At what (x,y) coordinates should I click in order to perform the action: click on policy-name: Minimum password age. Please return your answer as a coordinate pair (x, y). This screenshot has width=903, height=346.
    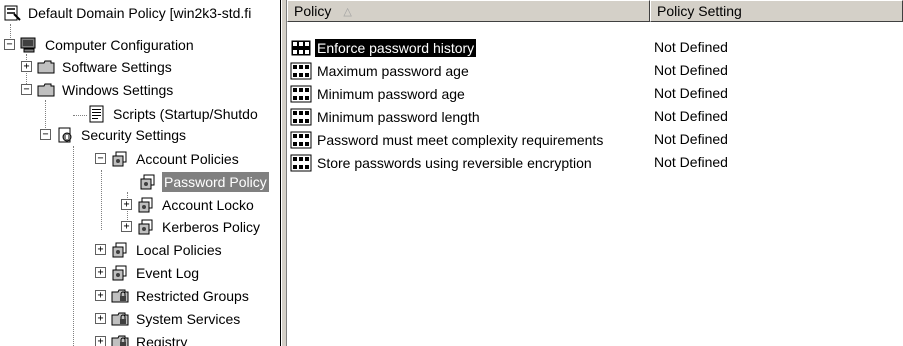
    Looking at the image, I should click on (391, 93).